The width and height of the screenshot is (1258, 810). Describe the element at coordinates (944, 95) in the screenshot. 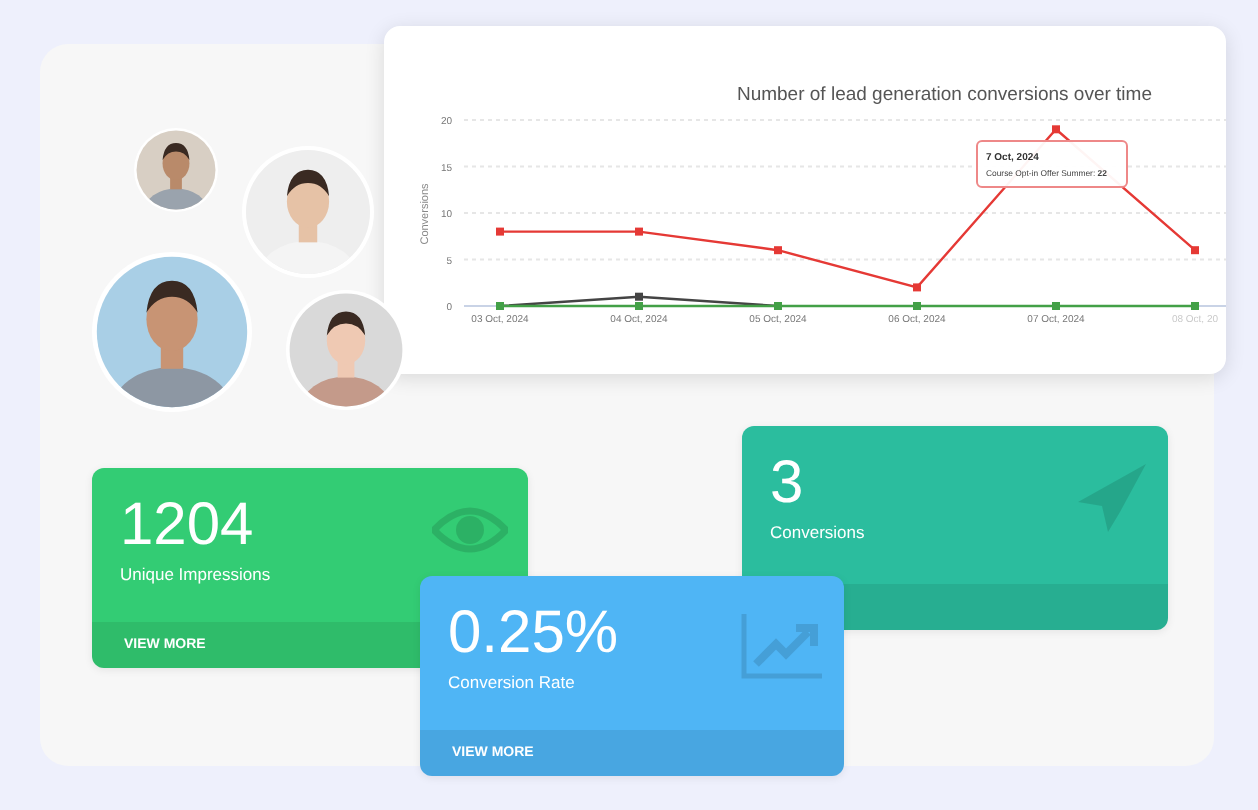

I see `chart-title: Number of lead generation conversions over time` at that location.